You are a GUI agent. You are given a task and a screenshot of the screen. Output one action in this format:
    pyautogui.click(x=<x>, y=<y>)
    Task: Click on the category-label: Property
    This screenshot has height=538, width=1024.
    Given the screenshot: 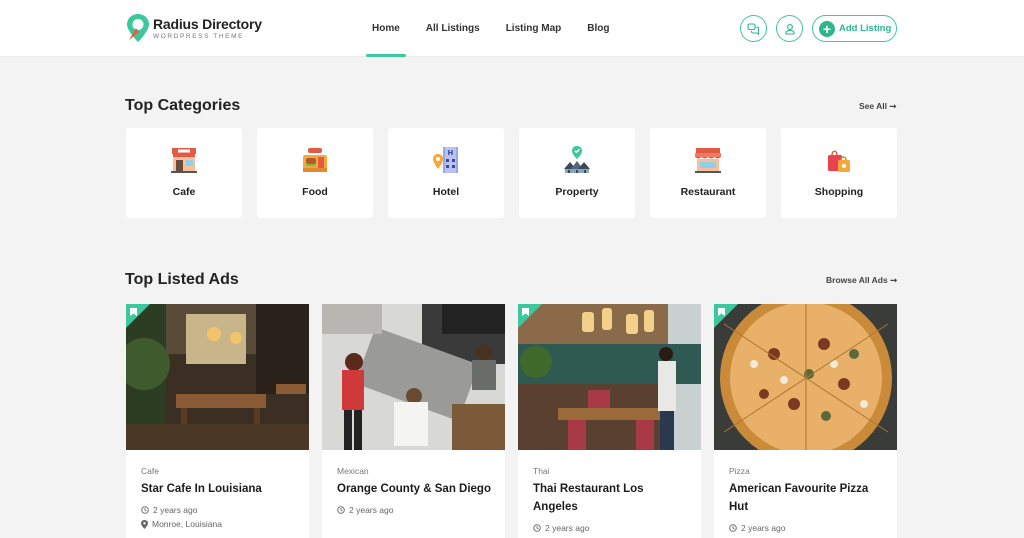 What is the action you would take?
    pyautogui.click(x=577, y=192)
    